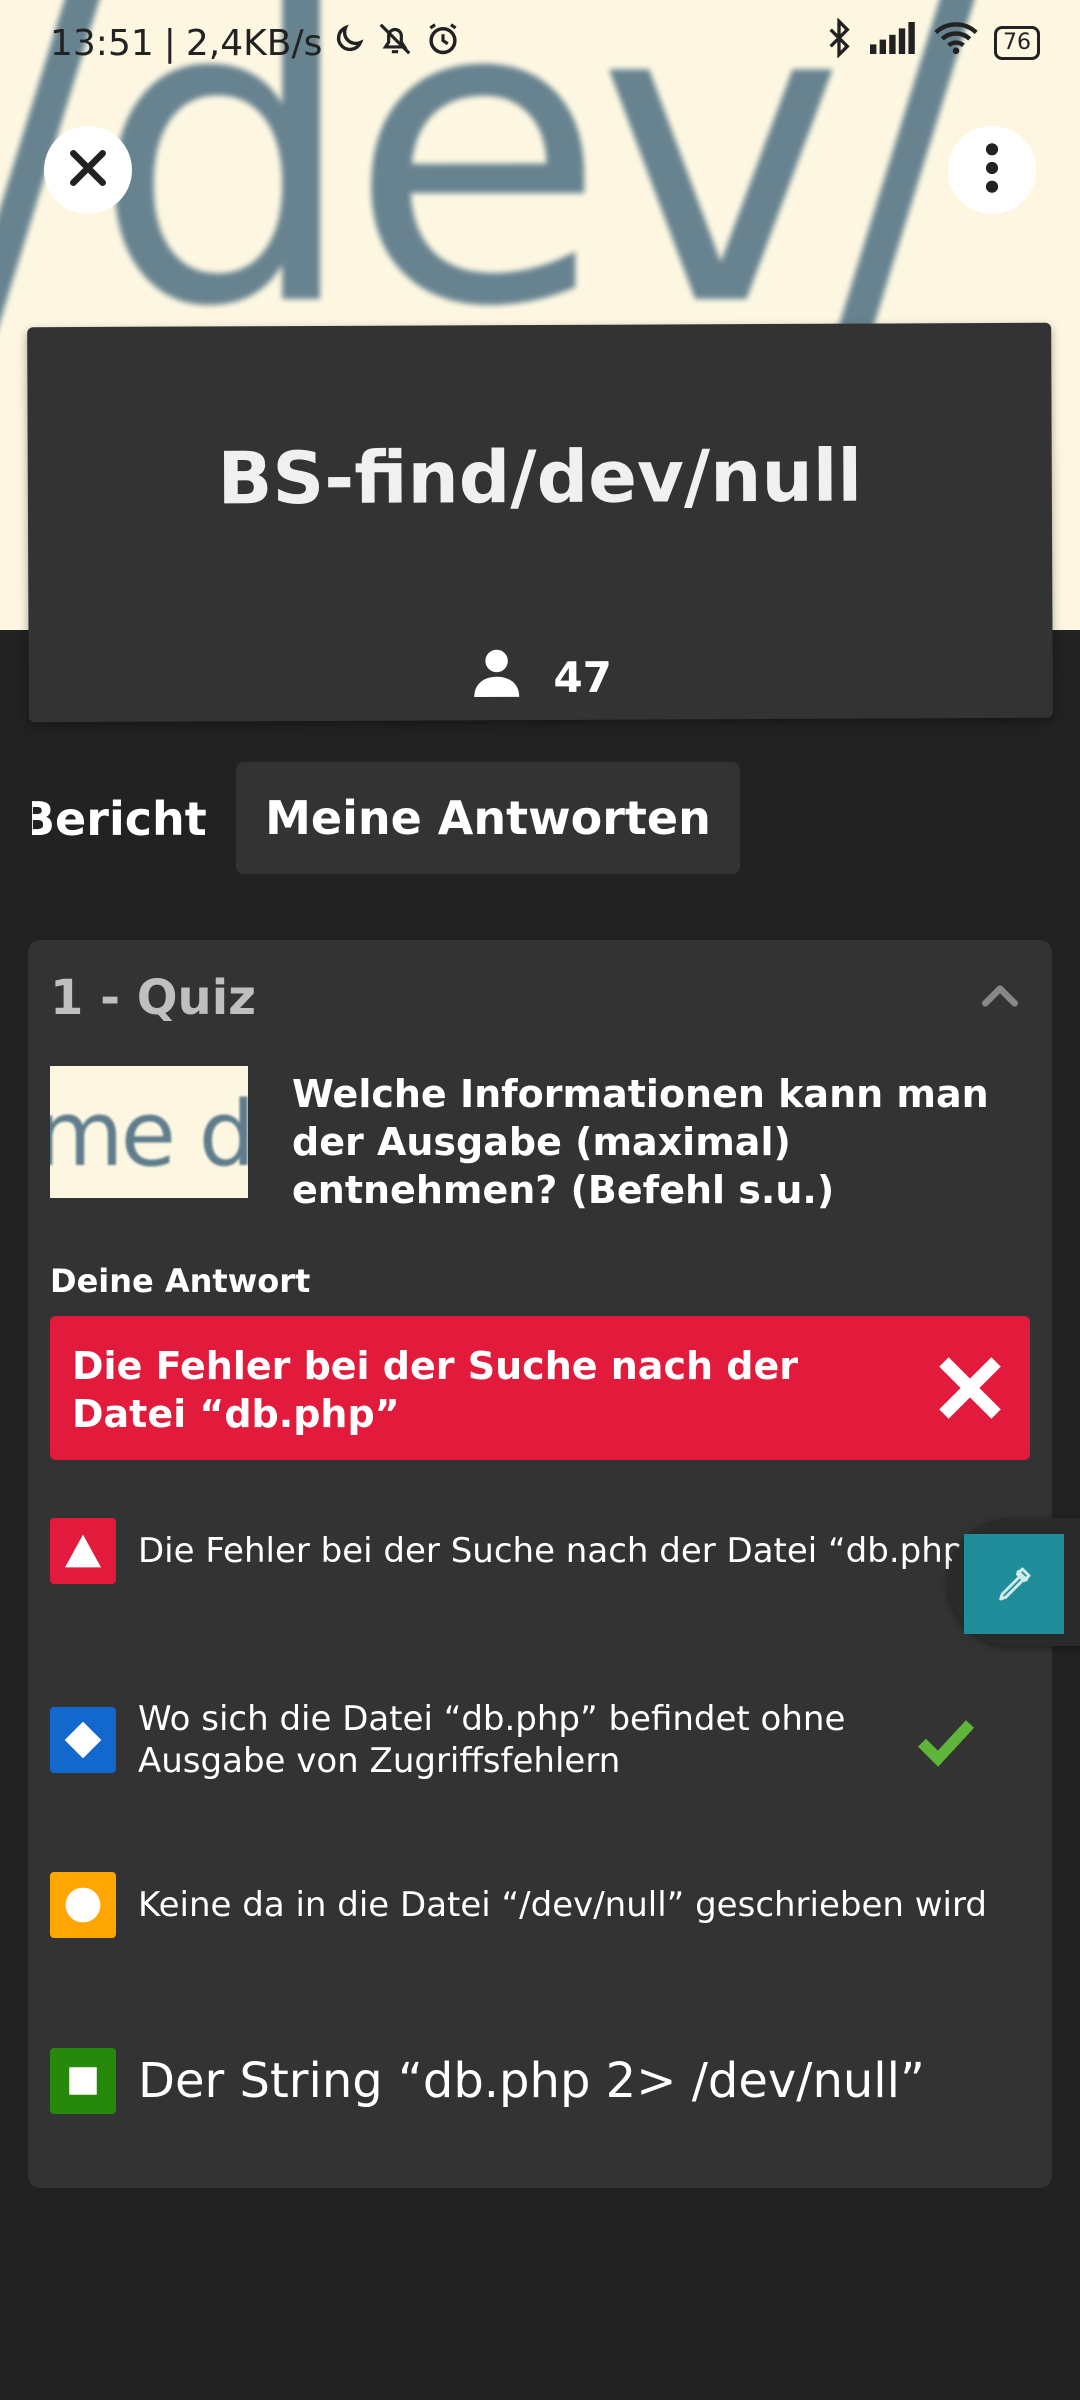 This screenshot has height=2400, width=1080. I want to click on close-icon, so click(88, 170).